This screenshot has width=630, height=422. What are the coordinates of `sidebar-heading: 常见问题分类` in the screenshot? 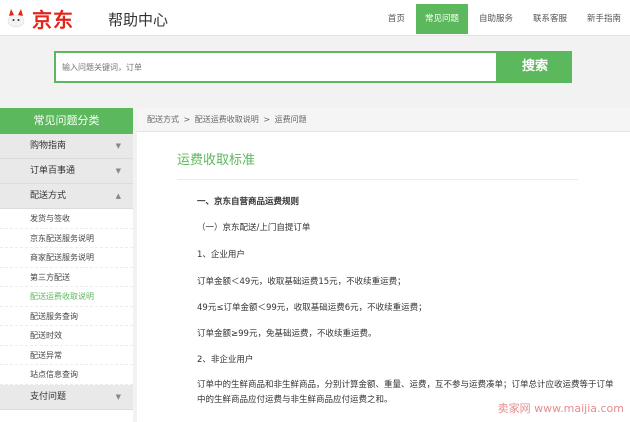 It's located at (66, 121).